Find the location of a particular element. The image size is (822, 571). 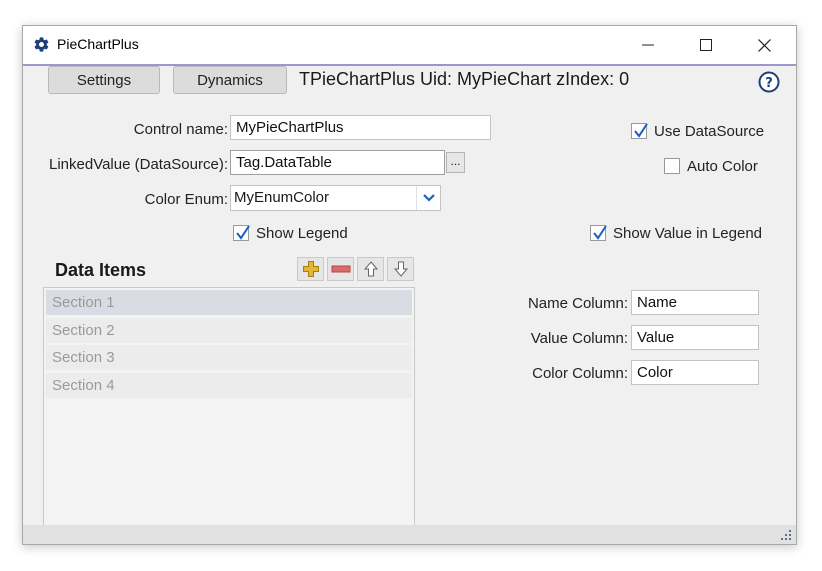

chevron-down-icon is located at coordinates (429, 198).